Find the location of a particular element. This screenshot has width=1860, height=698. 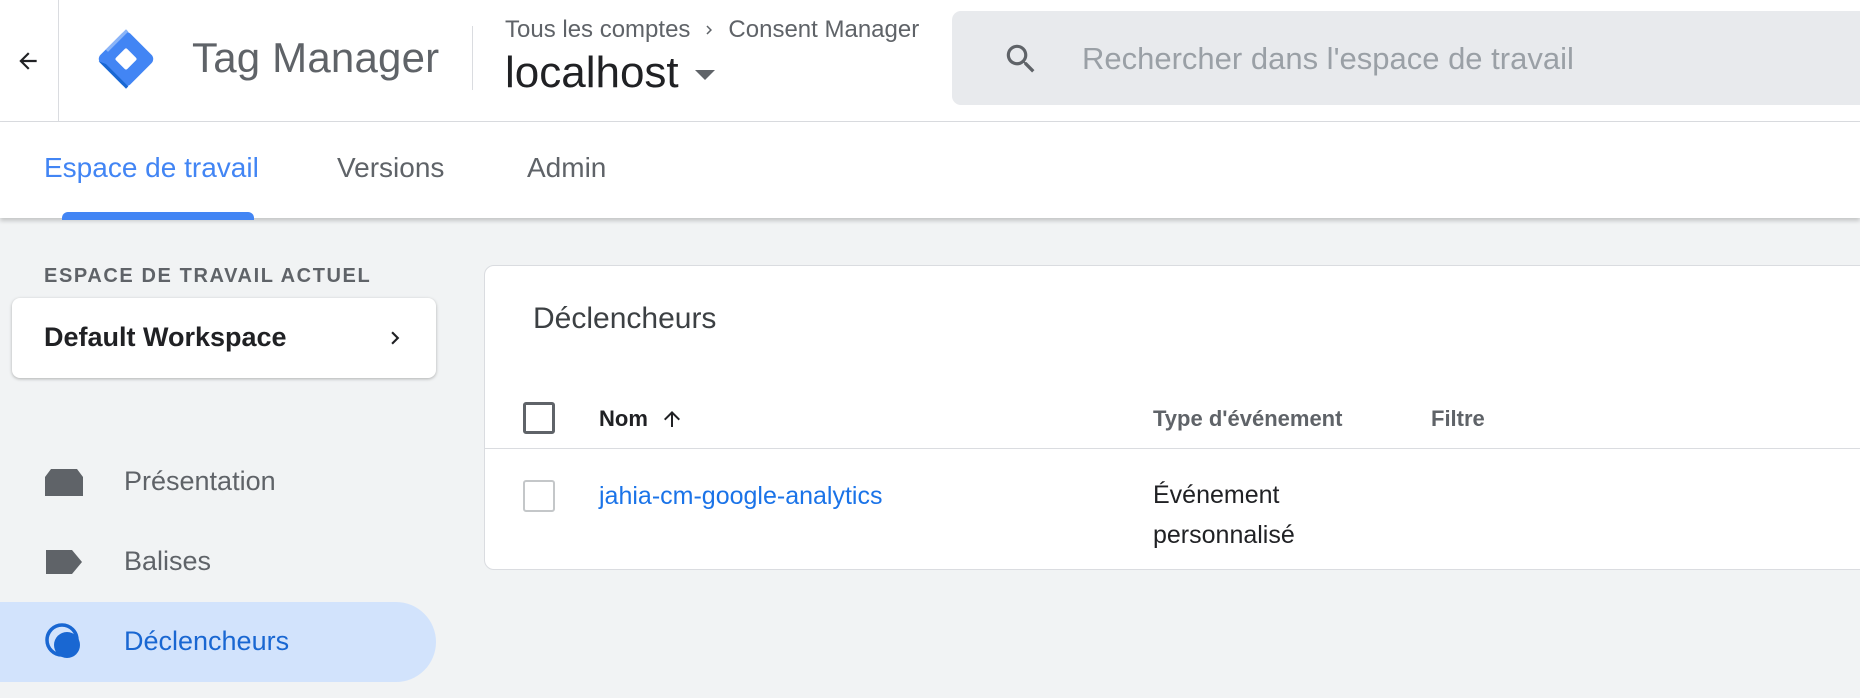

select-all-checkbox is located at coordinates (539, 418).